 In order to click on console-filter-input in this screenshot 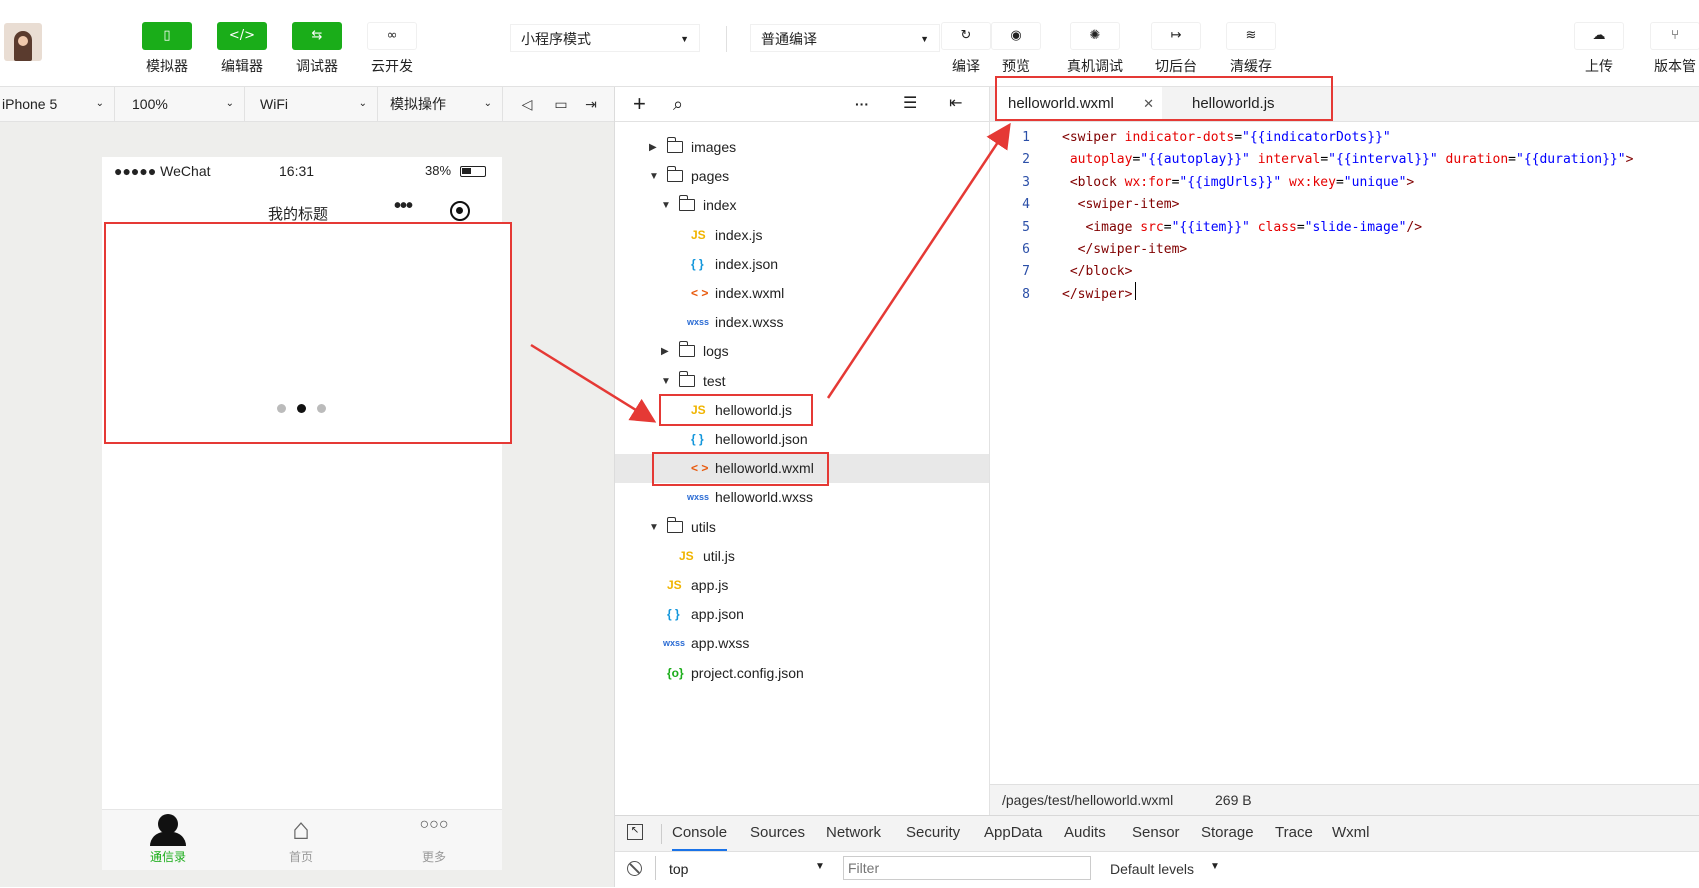, I will do `click(967, 868)`.